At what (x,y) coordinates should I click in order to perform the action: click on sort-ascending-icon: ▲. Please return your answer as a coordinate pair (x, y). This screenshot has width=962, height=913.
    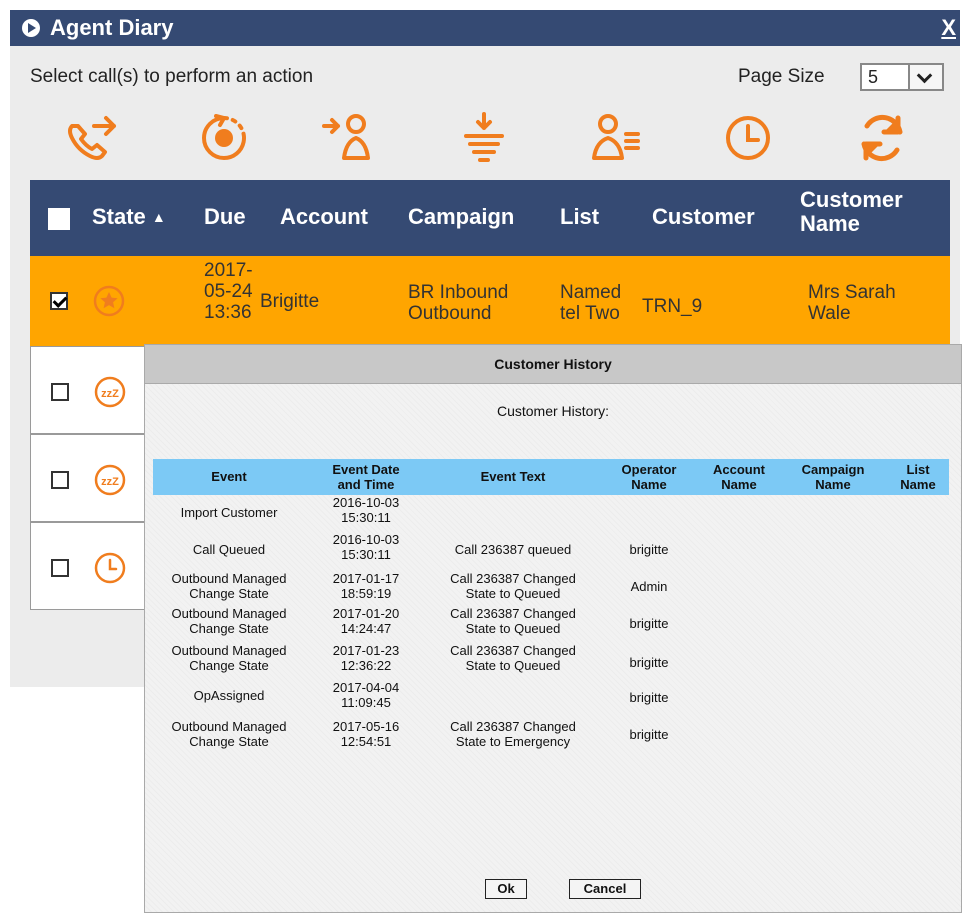
    Looking at the image, I should click on (158, 217).